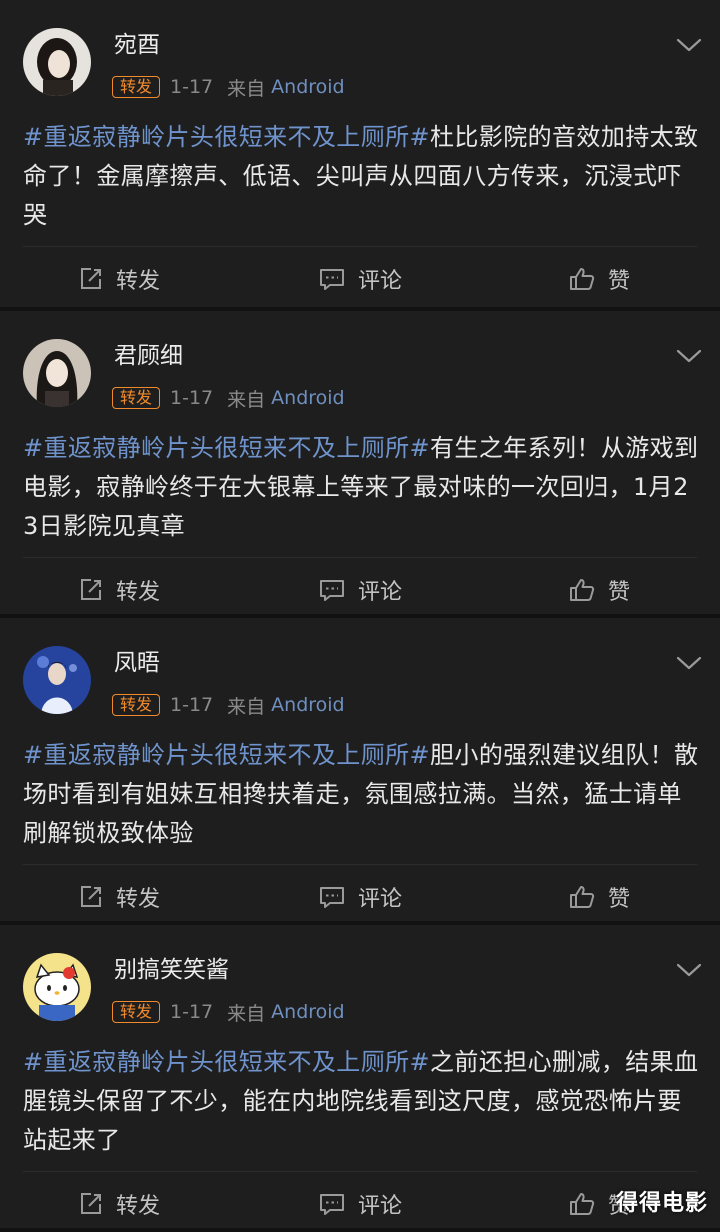 The image size is (720, 1232). Describe the element at coordinates (137, 45) in the screenshot. I see `username: 宛酉` at that location.